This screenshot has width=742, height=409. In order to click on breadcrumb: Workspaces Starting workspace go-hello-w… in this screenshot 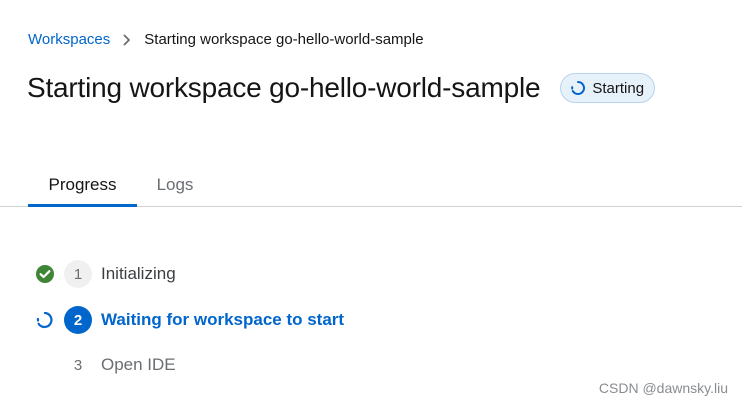, I will do `click(226, 40)`.